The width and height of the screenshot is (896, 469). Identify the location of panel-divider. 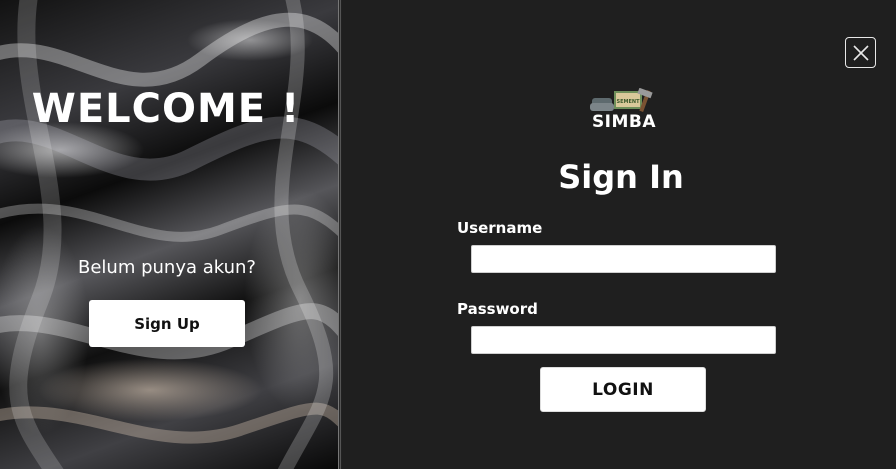
(340, 234).